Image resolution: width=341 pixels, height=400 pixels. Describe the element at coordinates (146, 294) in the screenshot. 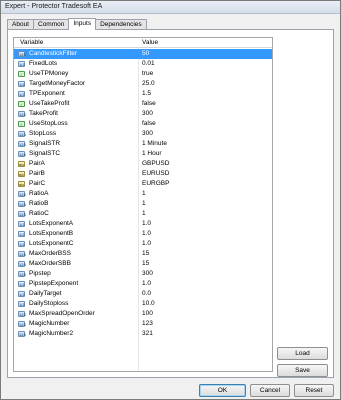

I see `variable-value: 0.0` at that location.